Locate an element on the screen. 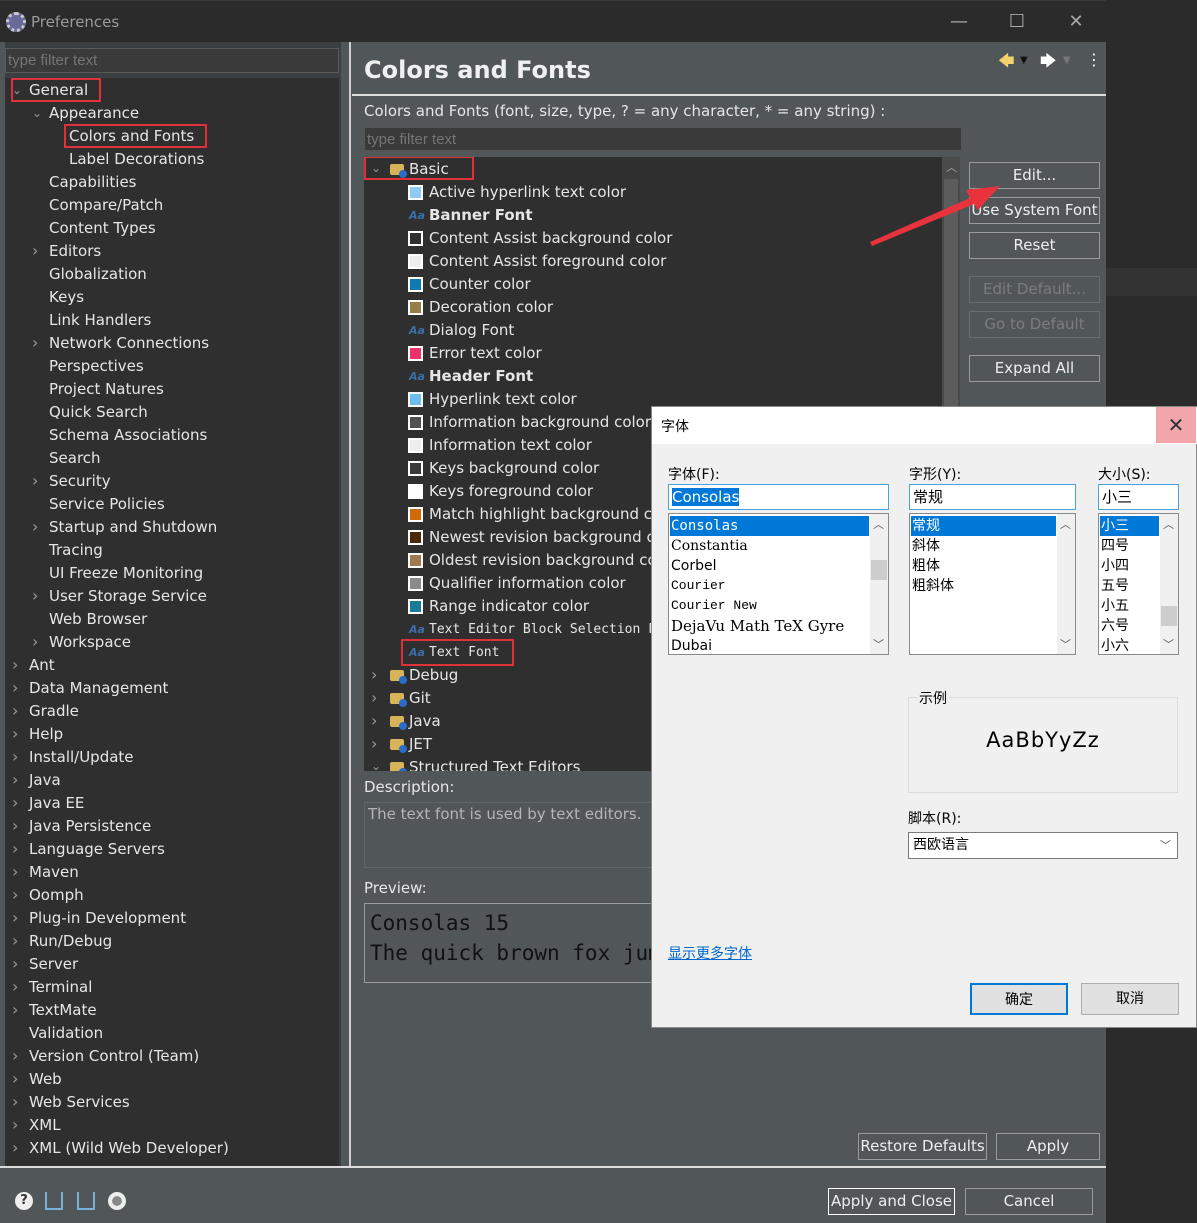 The width and height of the screenshot is (1197, 1223). tree-item: Terminal is located at coordinates (60, 987).